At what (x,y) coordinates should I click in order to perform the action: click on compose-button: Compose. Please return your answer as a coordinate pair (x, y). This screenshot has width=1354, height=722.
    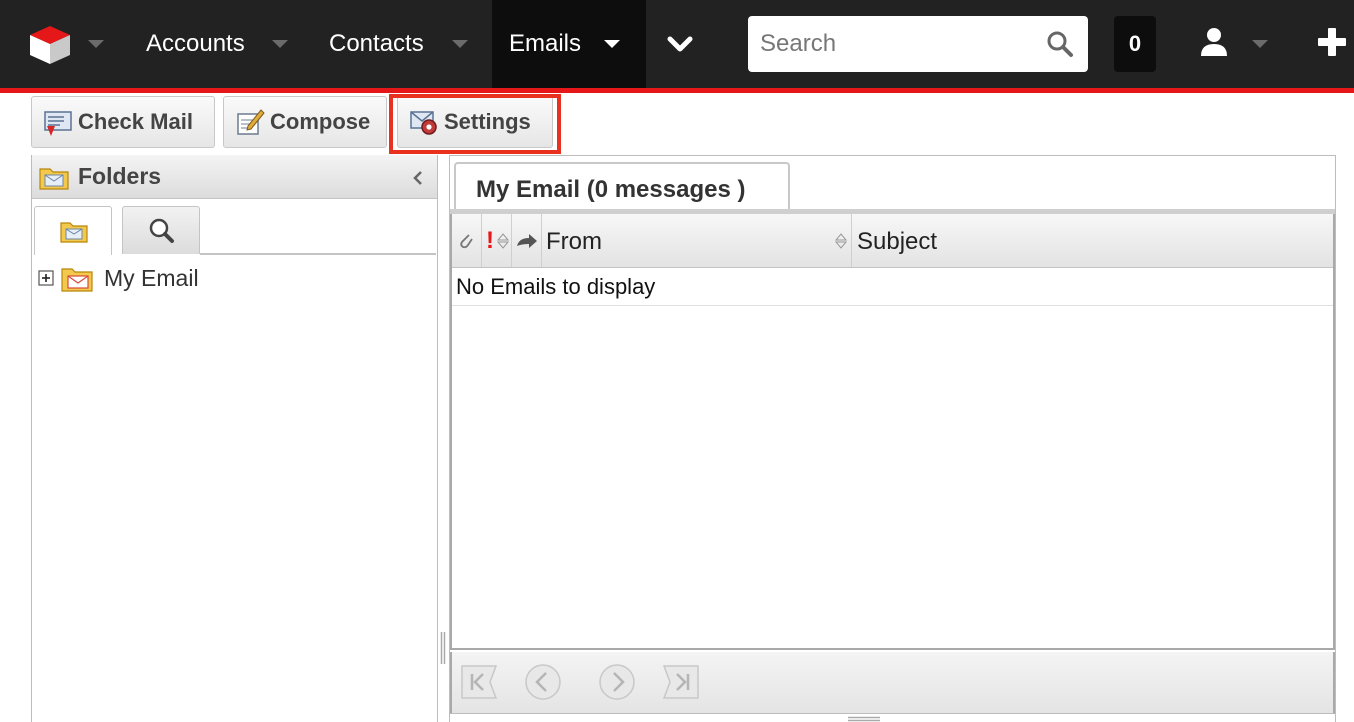
    Looking at the image, I should click on (305, 122).